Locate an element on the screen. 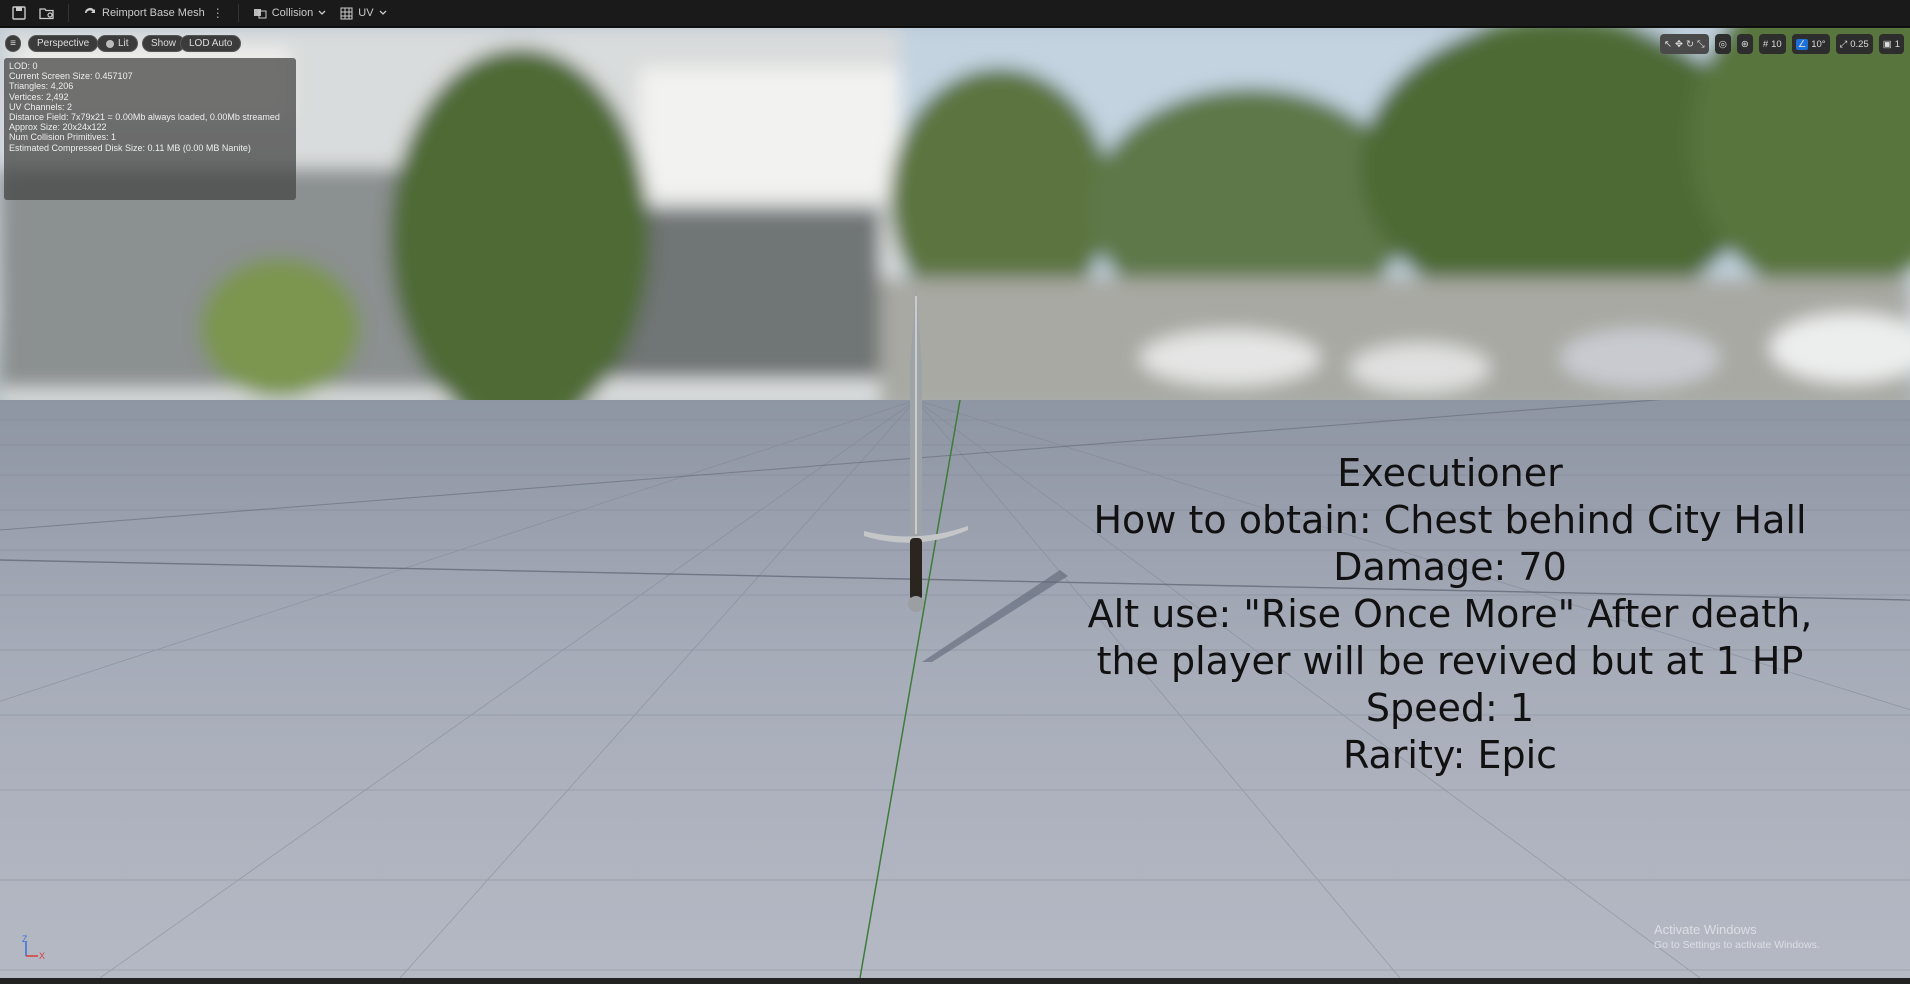  viewport-tools: ↖ ✥ ↻ ⤡ ◎ ⊛ # 10 ∠ 10° ⤢ 0.25 ▣ 1 is located at coordinates (1782, 44).